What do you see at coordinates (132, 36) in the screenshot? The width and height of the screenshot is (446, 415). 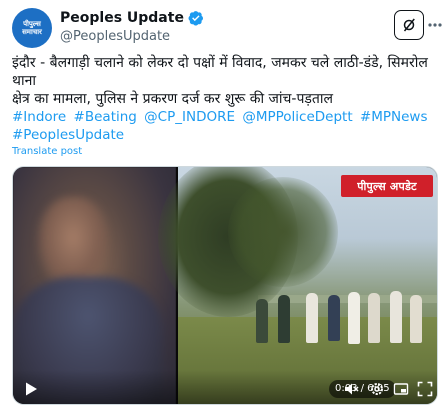 I see `handle: @PeoplesUpdate` at bounding box center [132, 36].